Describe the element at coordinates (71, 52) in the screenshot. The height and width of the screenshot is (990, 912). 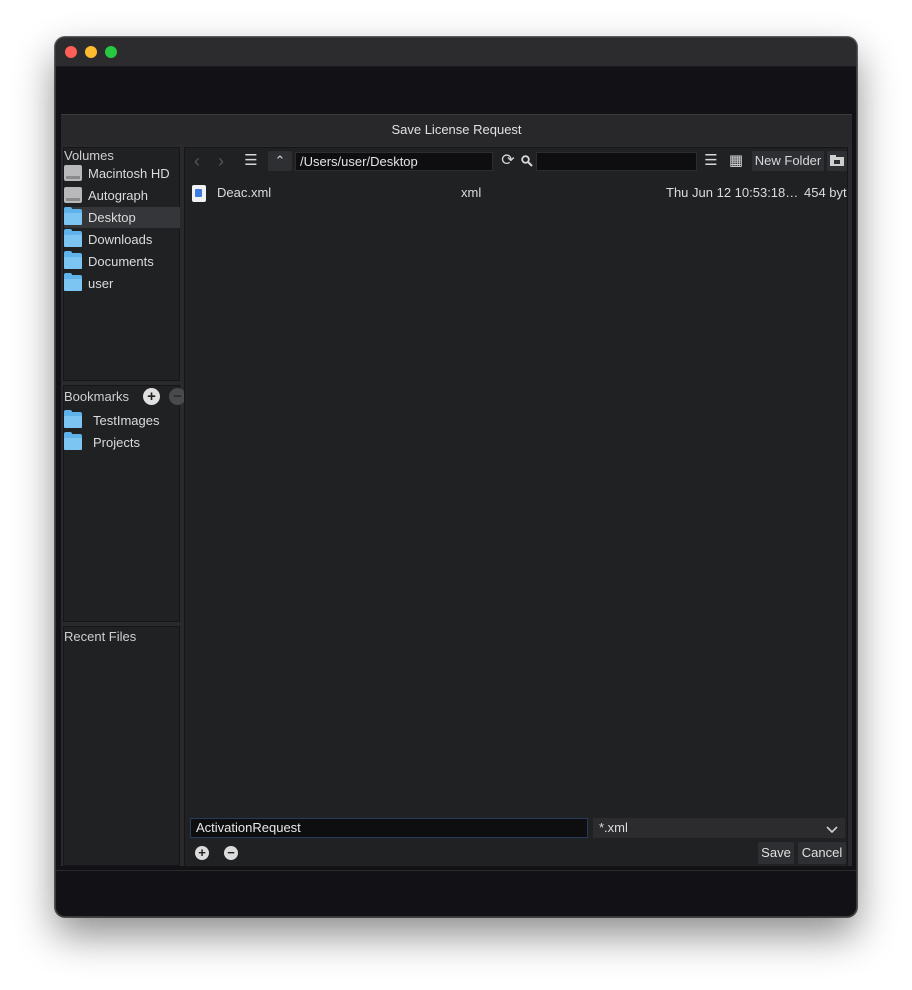
I see `close-window-button` at that location.